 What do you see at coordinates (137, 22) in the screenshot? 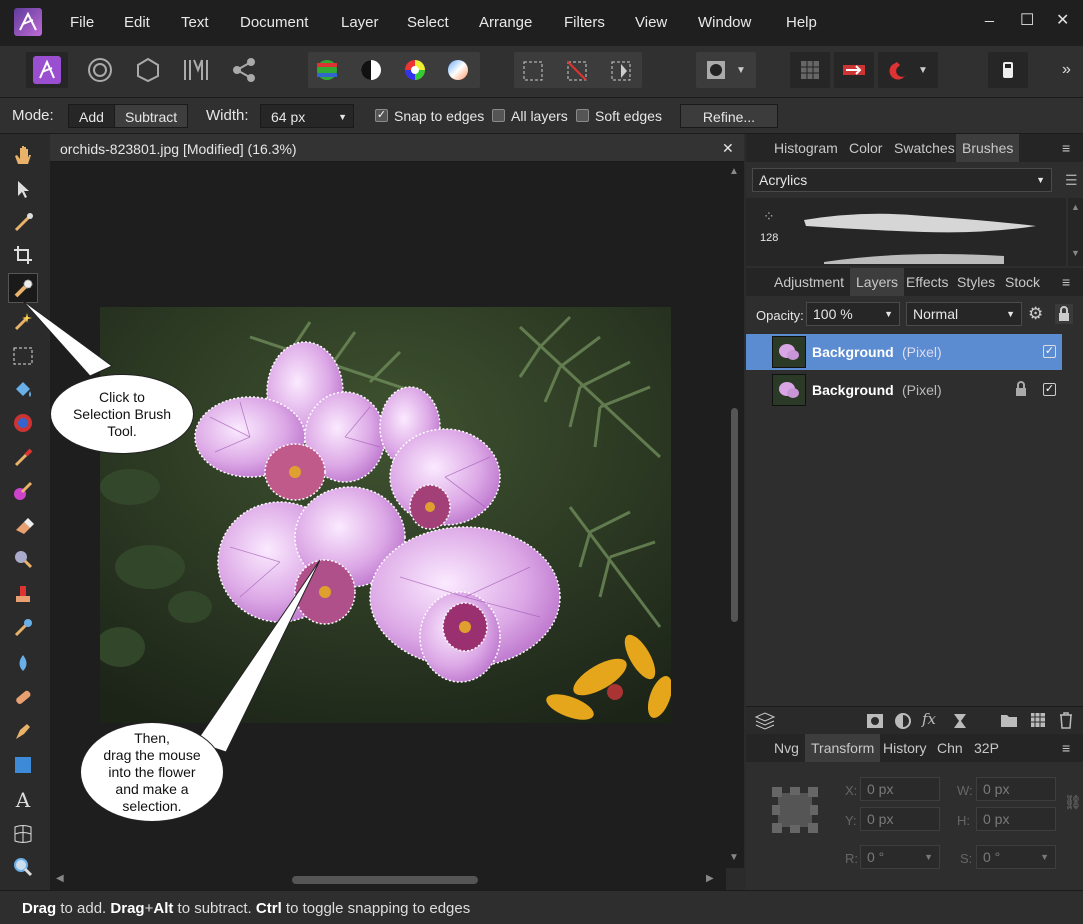
I see `menu-edit: Edit` at bounding box center [137, 22].